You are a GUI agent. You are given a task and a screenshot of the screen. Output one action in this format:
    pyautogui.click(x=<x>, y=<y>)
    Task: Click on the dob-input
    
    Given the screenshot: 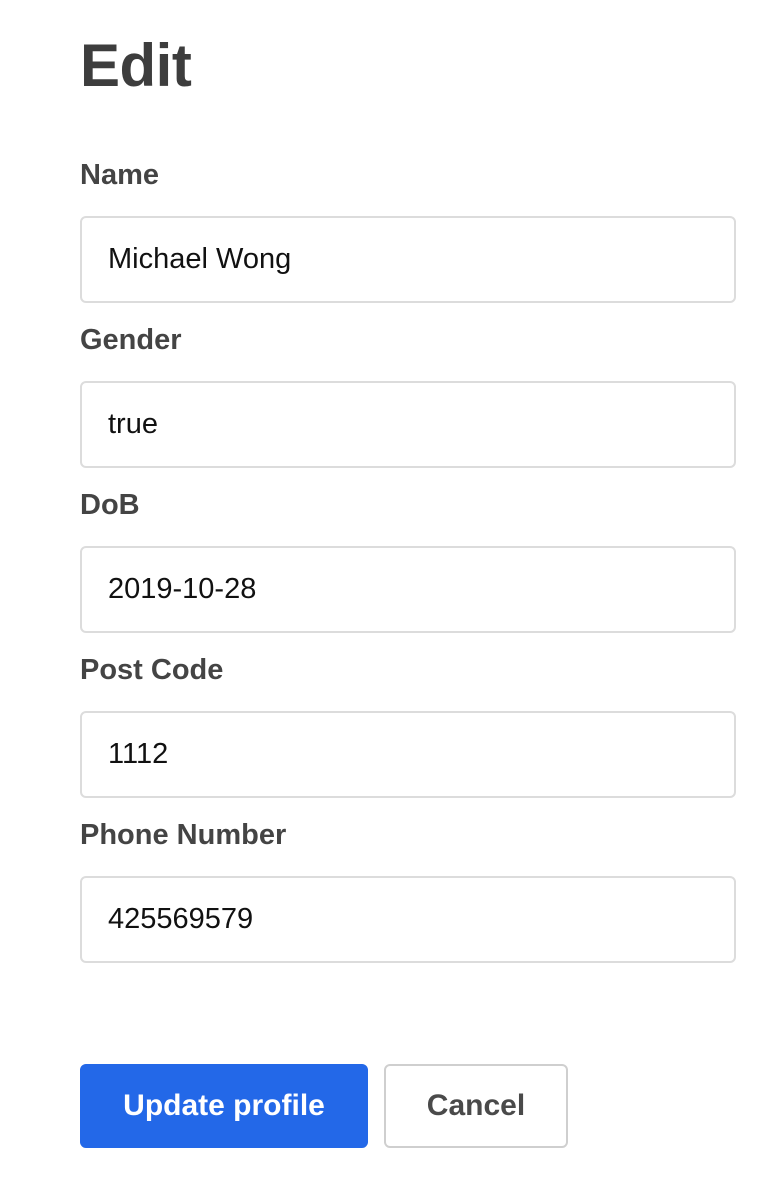 What is the action you would take?
    pyautogui.click(x=408, y=589)
    